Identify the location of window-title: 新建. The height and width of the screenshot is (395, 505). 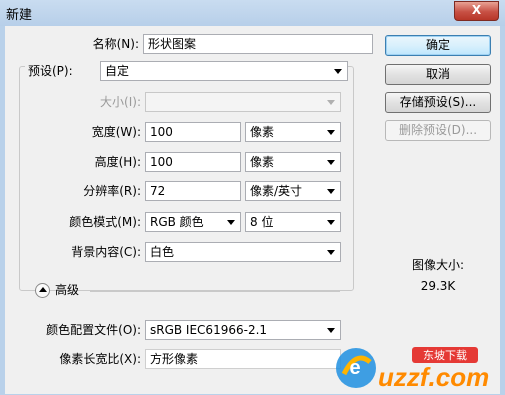
(19, 15).